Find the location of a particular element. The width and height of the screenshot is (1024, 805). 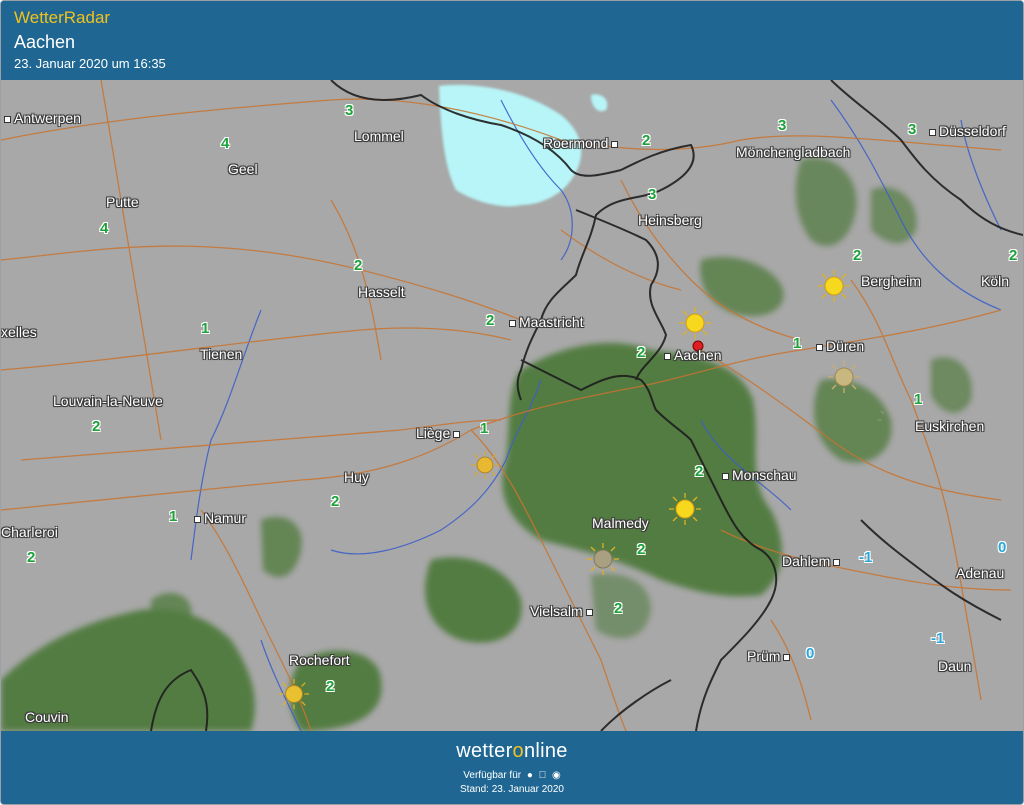

city-label: Monschau is located at coordinates (758, 475).